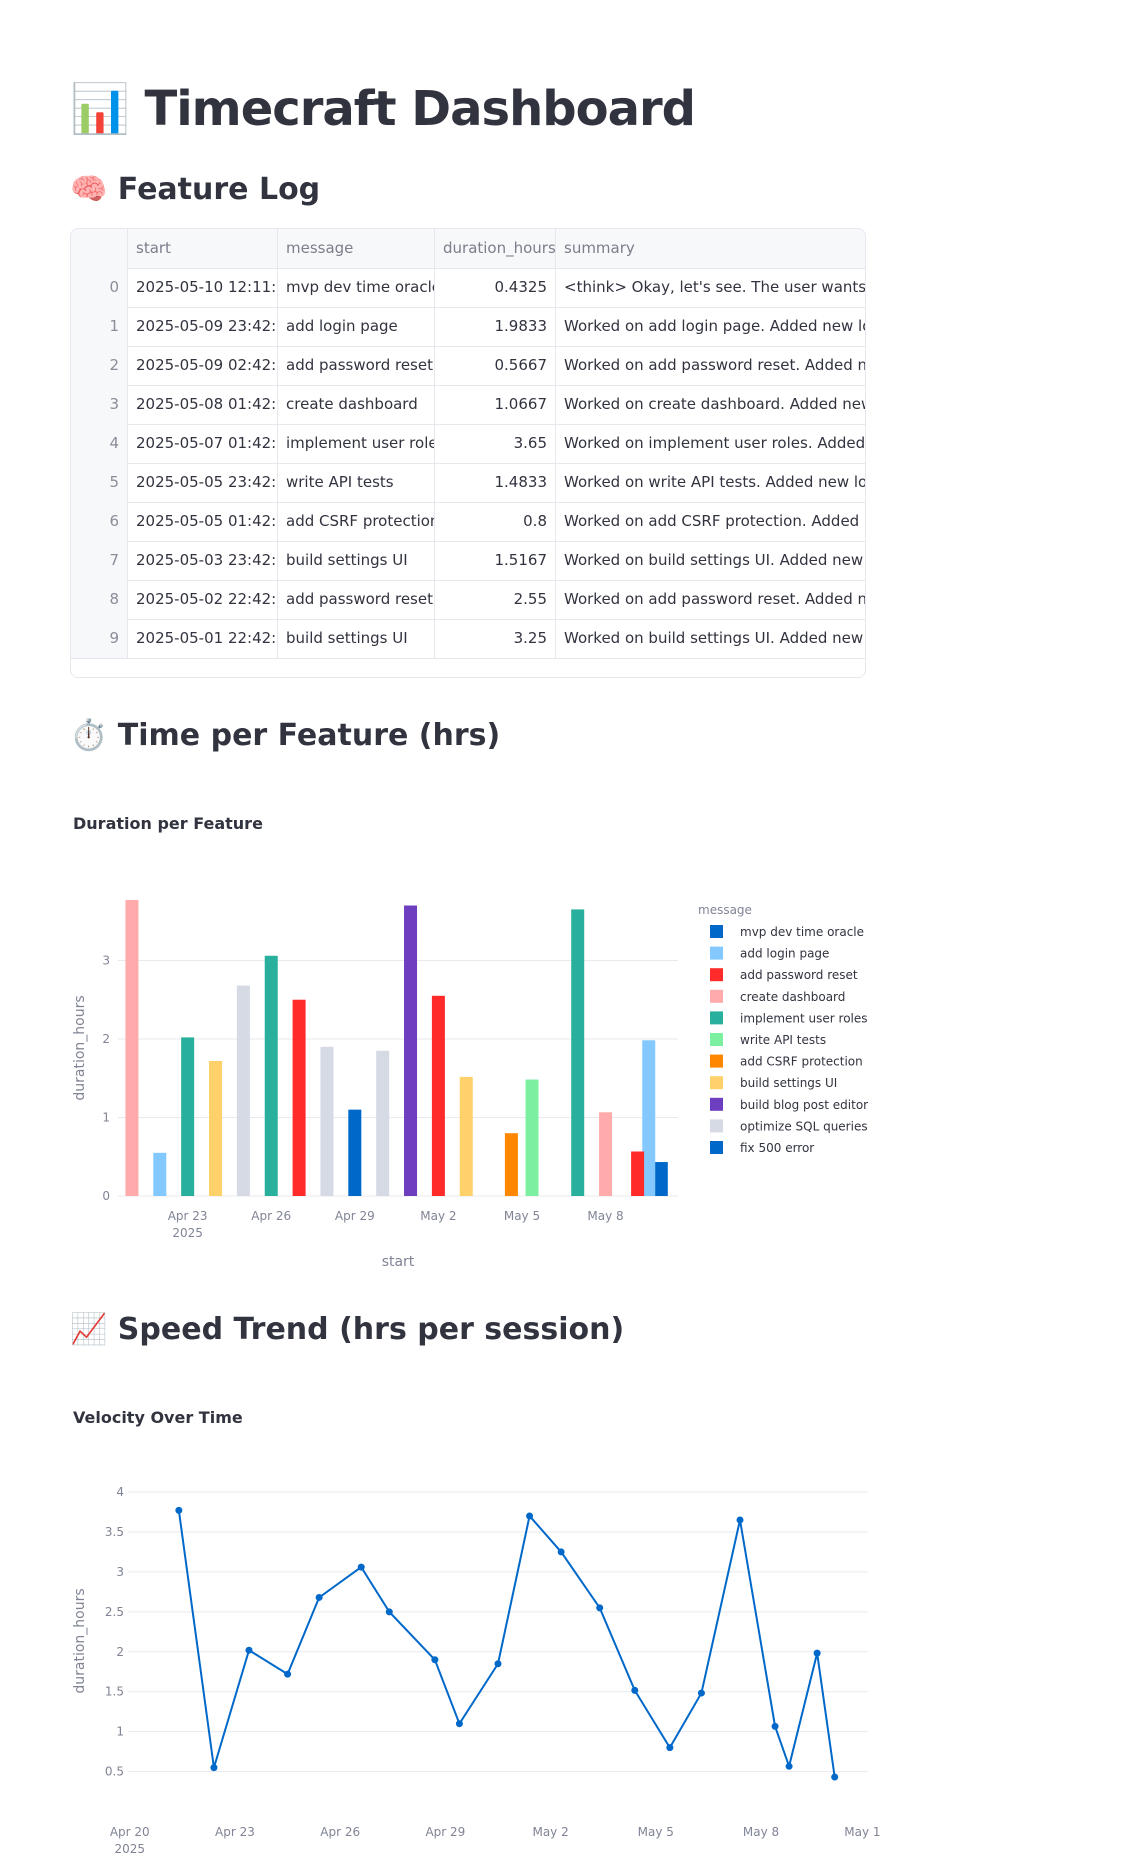 This screenshot has height=1857, width=1121. Describe the element at coordinates (203, 443) in the screenshot. I see `cell-start: 2025-05-07 01:42:27` at that location.